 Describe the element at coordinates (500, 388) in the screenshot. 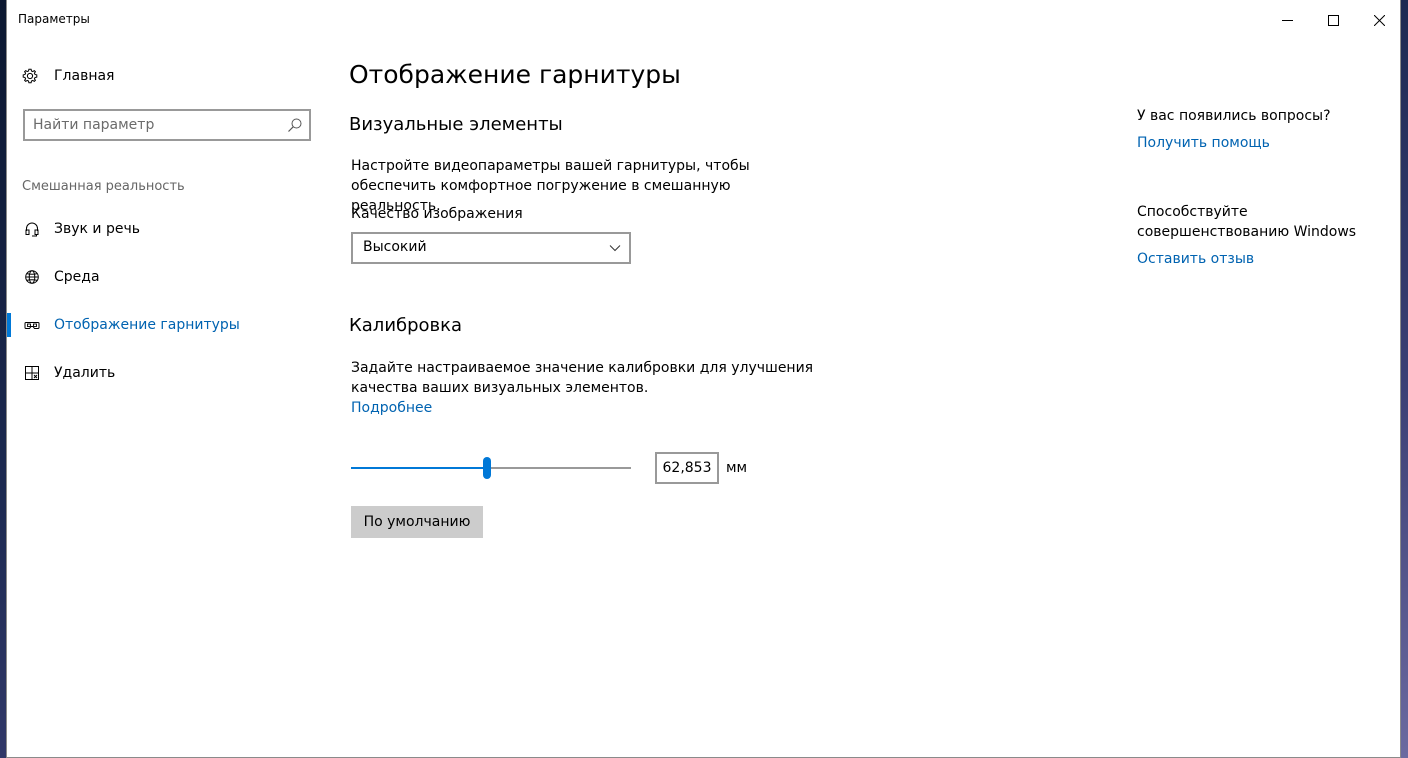

I see `calibration-description-line: качества ваших визуальных элементов.` at that location.